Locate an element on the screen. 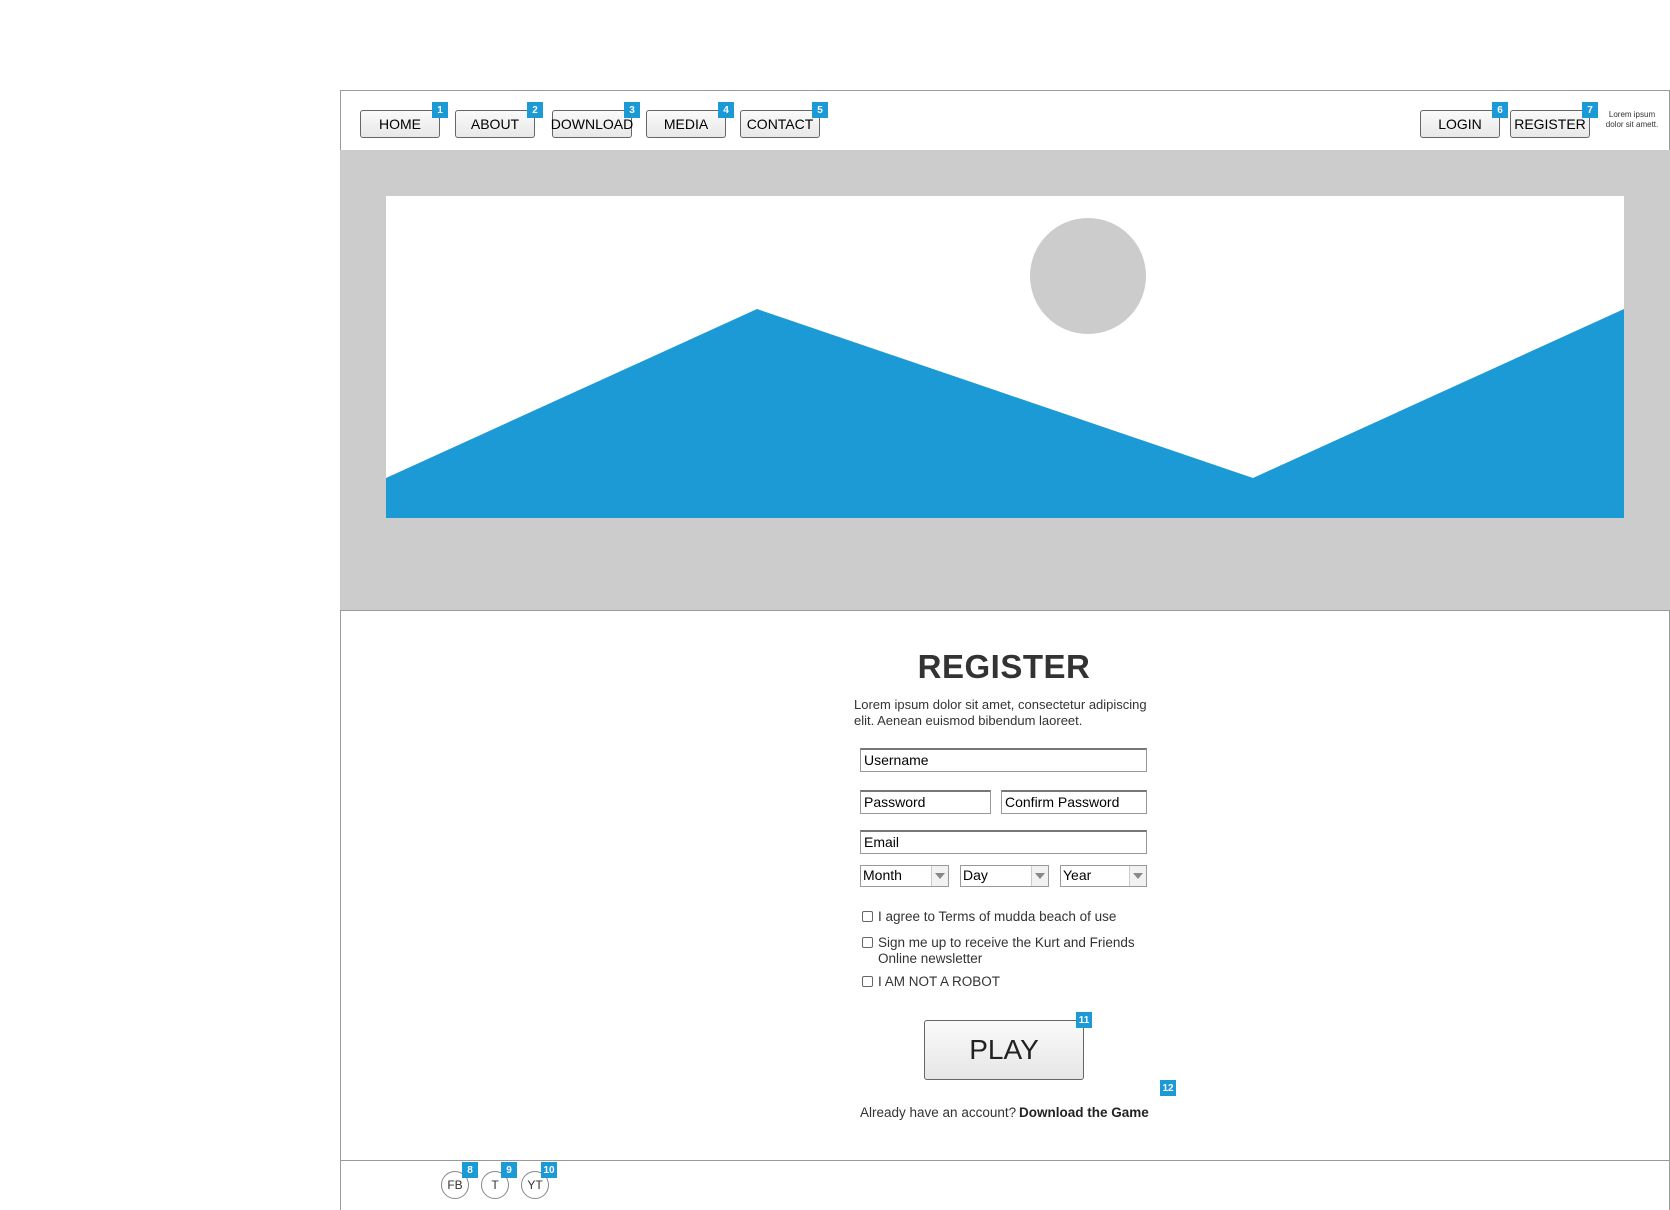 Image resolution: width=1670 pixels, height=1210 pixels. terms-checkbox is located at coordinates (867, 916).